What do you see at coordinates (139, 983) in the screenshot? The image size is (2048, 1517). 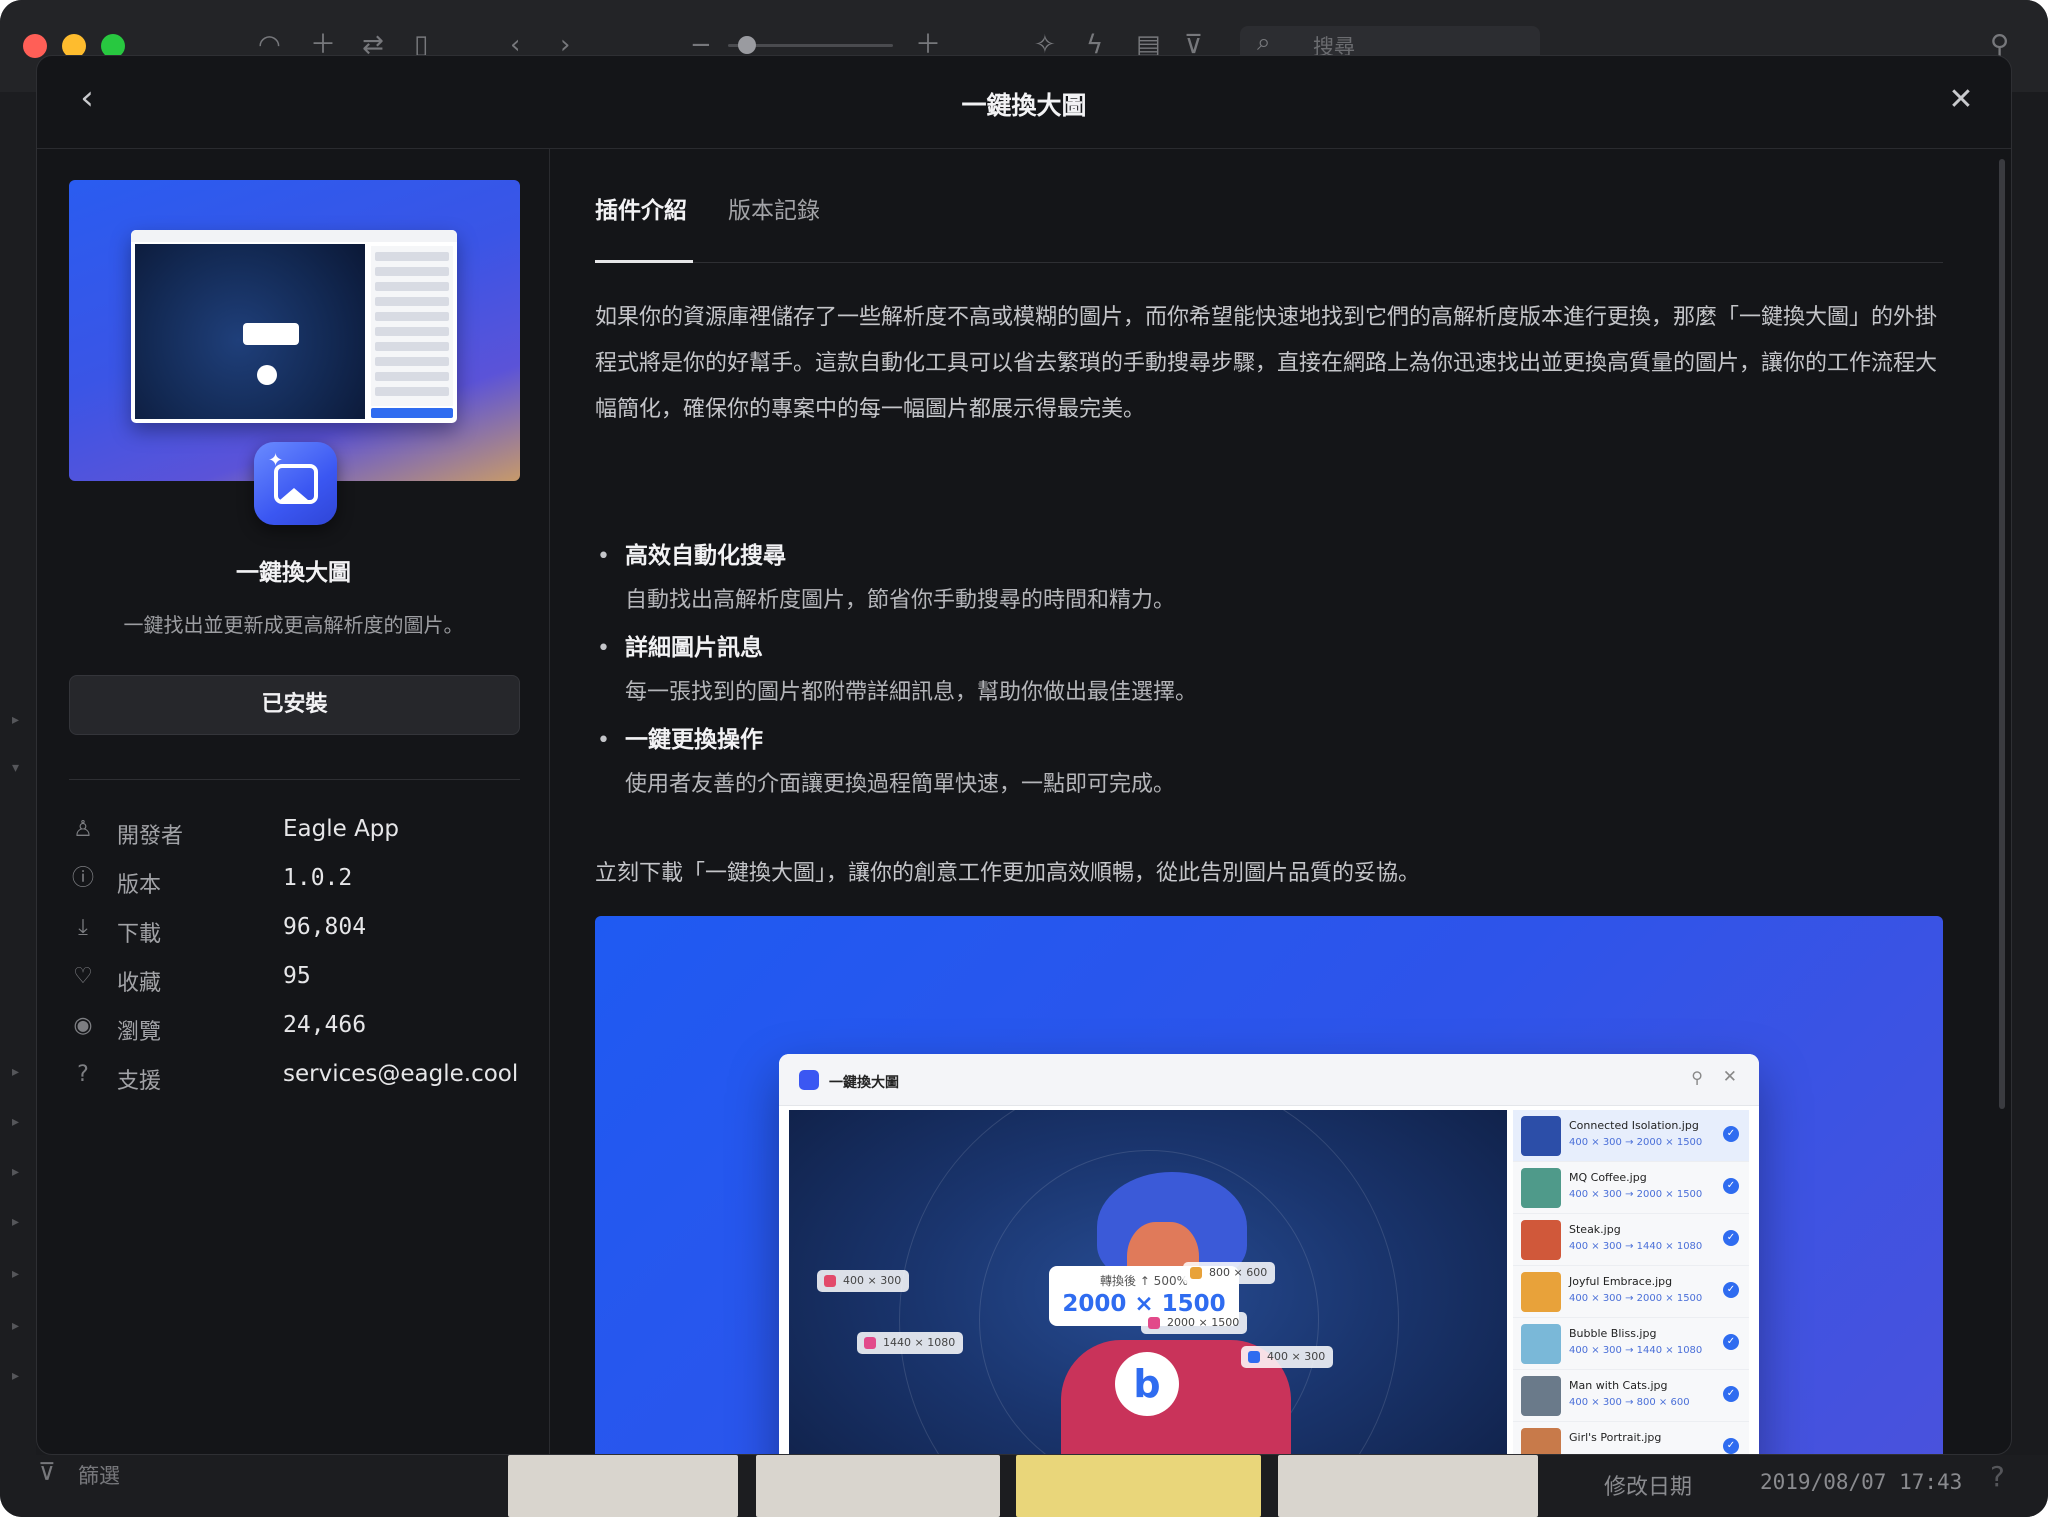 I see `info-label: 收藏` at bounding box center [139, 983].